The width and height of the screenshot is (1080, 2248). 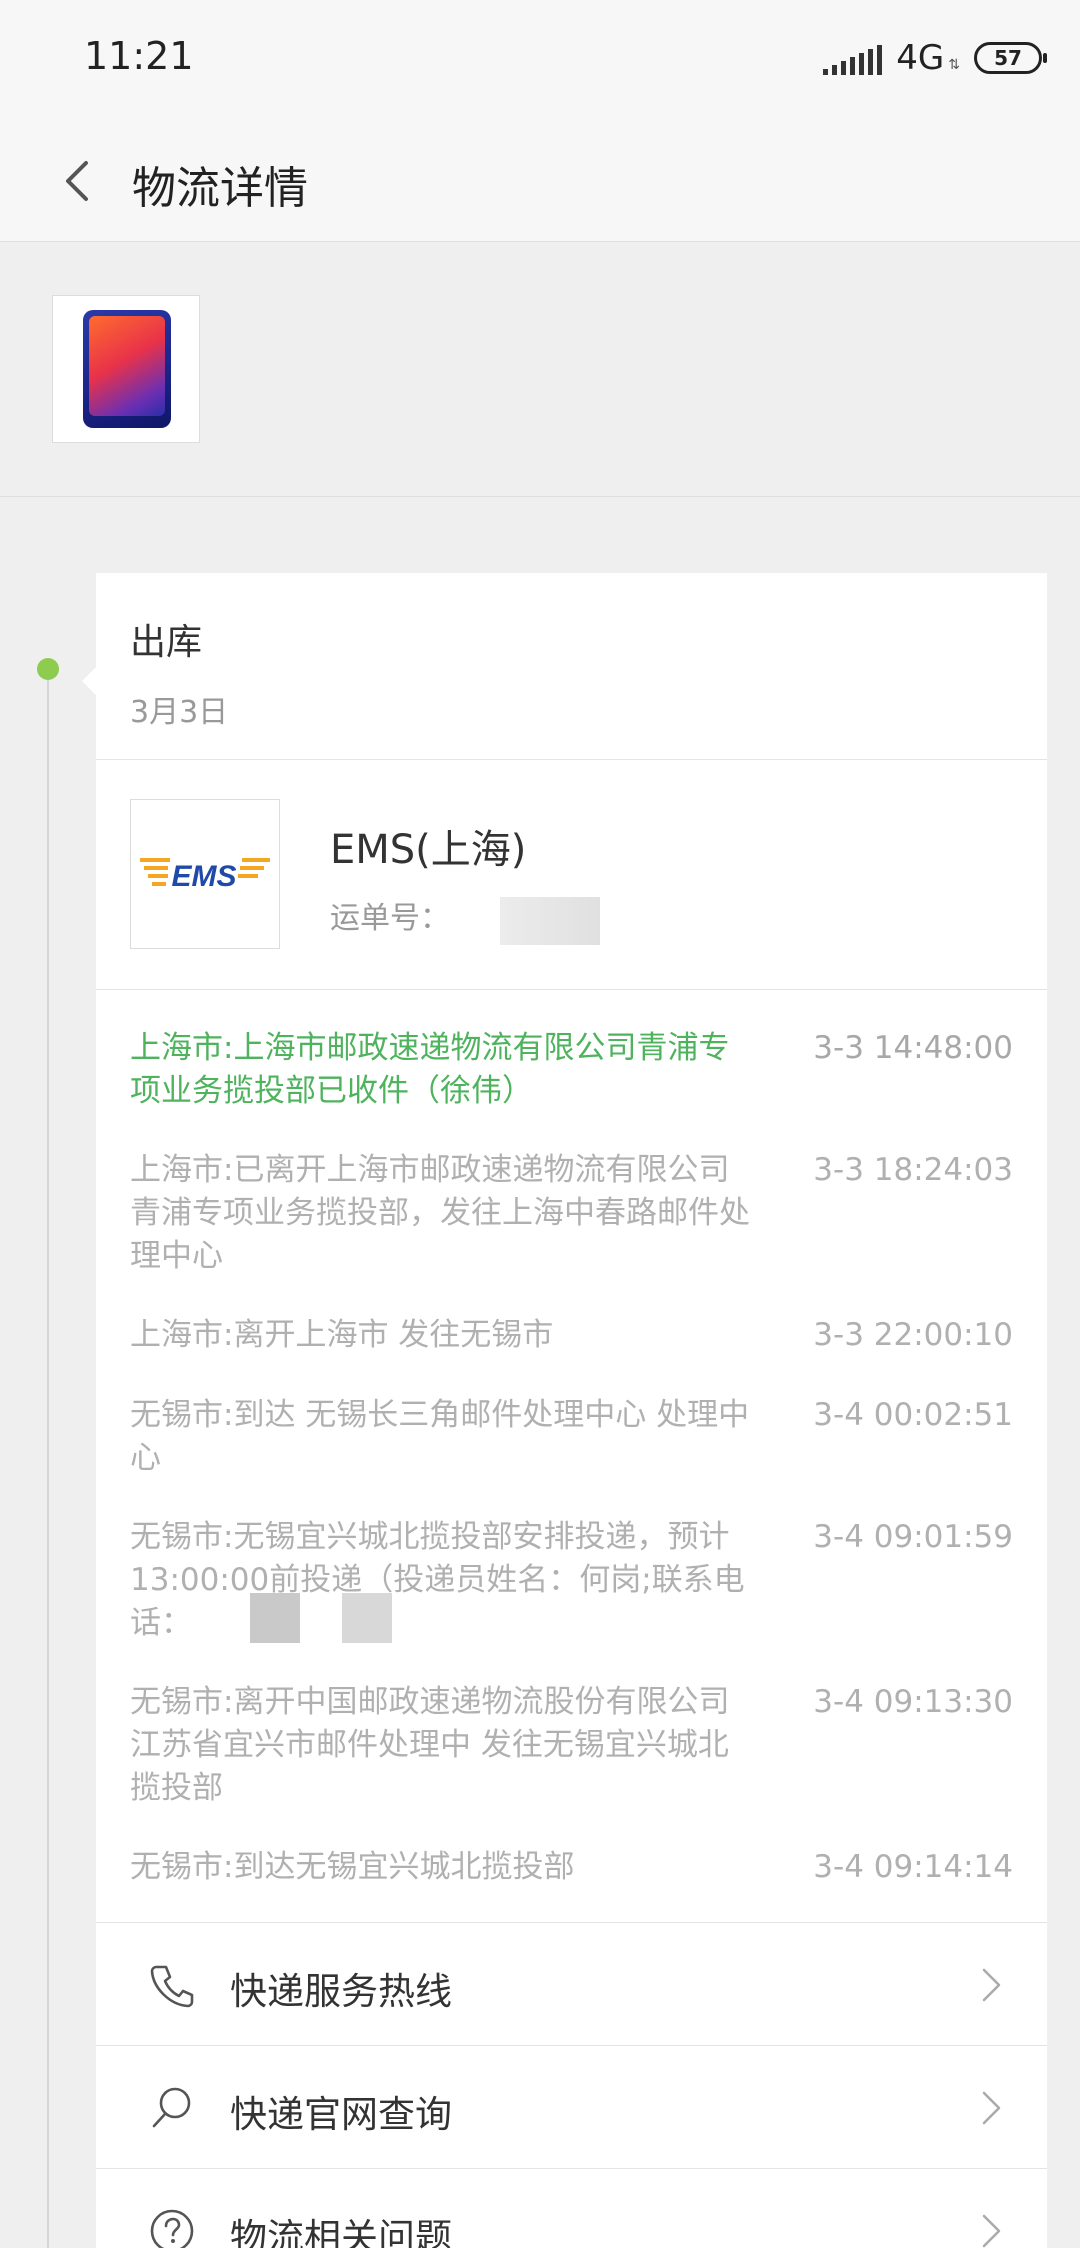 What do you see at coordinates (913, 1170) in the screenshot?
I see `event-time: 3-3 18:24:03` at bounding box center [913, 1170].